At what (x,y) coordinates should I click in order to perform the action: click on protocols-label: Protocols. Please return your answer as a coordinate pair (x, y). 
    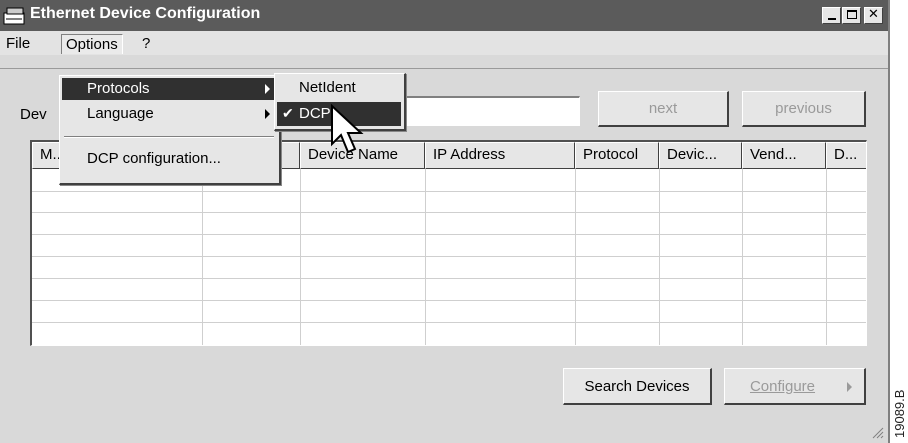
    Looking at the image, I should click on (118, 88).